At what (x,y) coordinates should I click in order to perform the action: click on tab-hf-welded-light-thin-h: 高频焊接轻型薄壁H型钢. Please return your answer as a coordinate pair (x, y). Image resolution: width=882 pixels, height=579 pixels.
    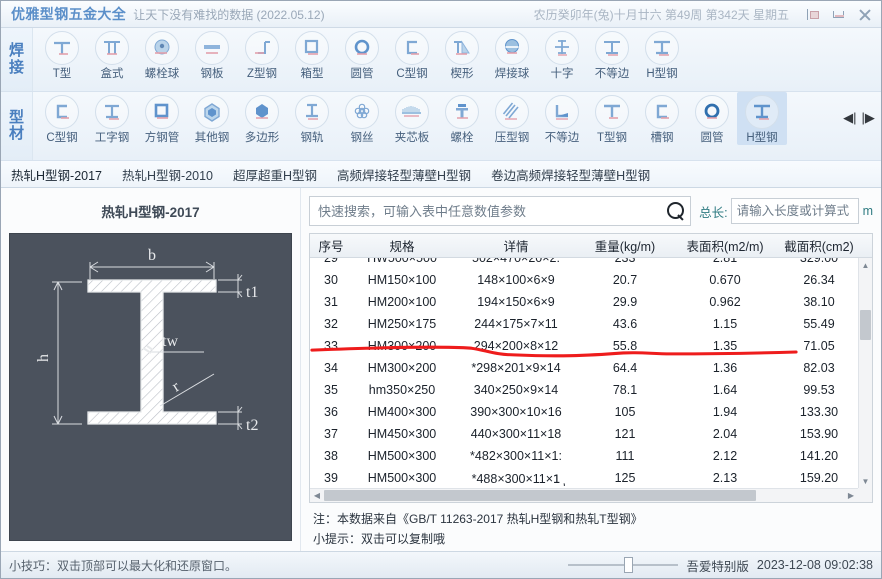
    Looking at the image, I should click on (404, 174).